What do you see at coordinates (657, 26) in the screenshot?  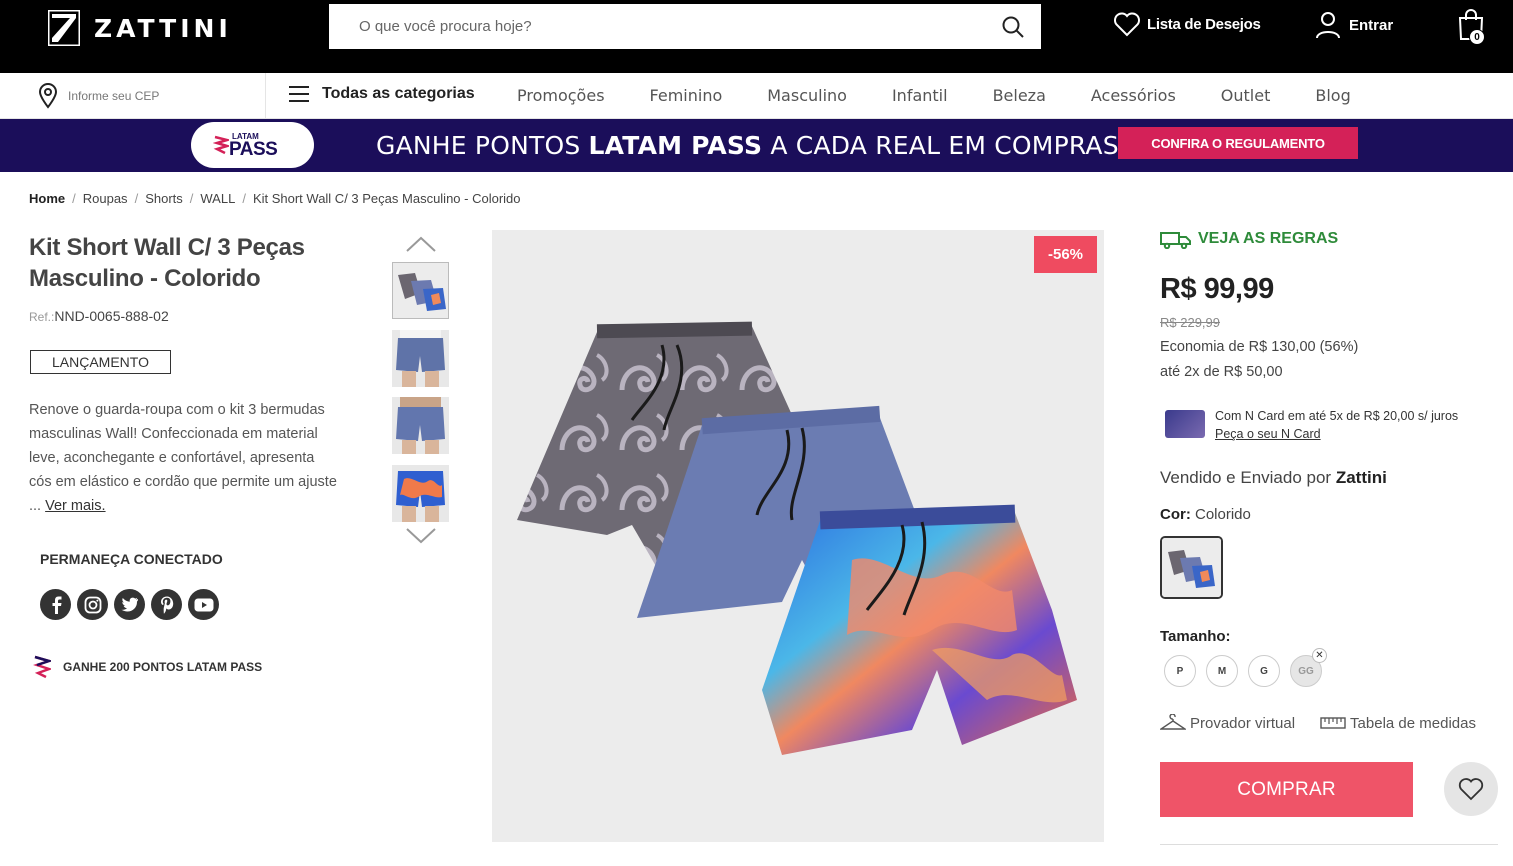 I see `search-input` at bounding box center [657, 26].